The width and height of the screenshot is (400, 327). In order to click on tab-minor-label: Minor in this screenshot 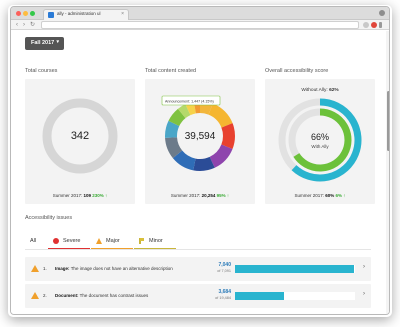, I will do `click(156, 241)`.